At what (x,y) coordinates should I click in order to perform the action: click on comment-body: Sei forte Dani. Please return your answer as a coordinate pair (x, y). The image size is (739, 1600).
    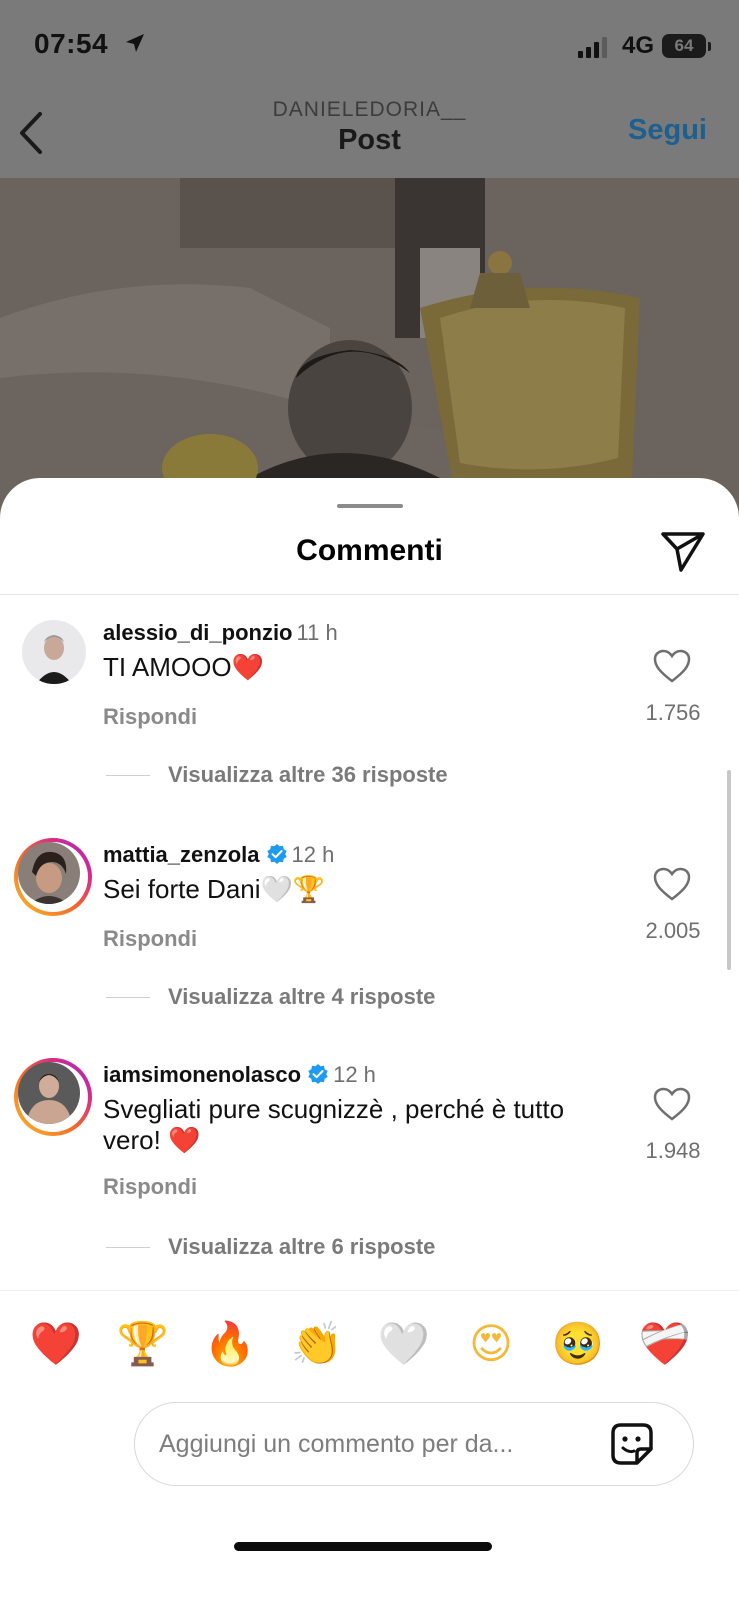
    Looking at the image, I should click on (182, 889).